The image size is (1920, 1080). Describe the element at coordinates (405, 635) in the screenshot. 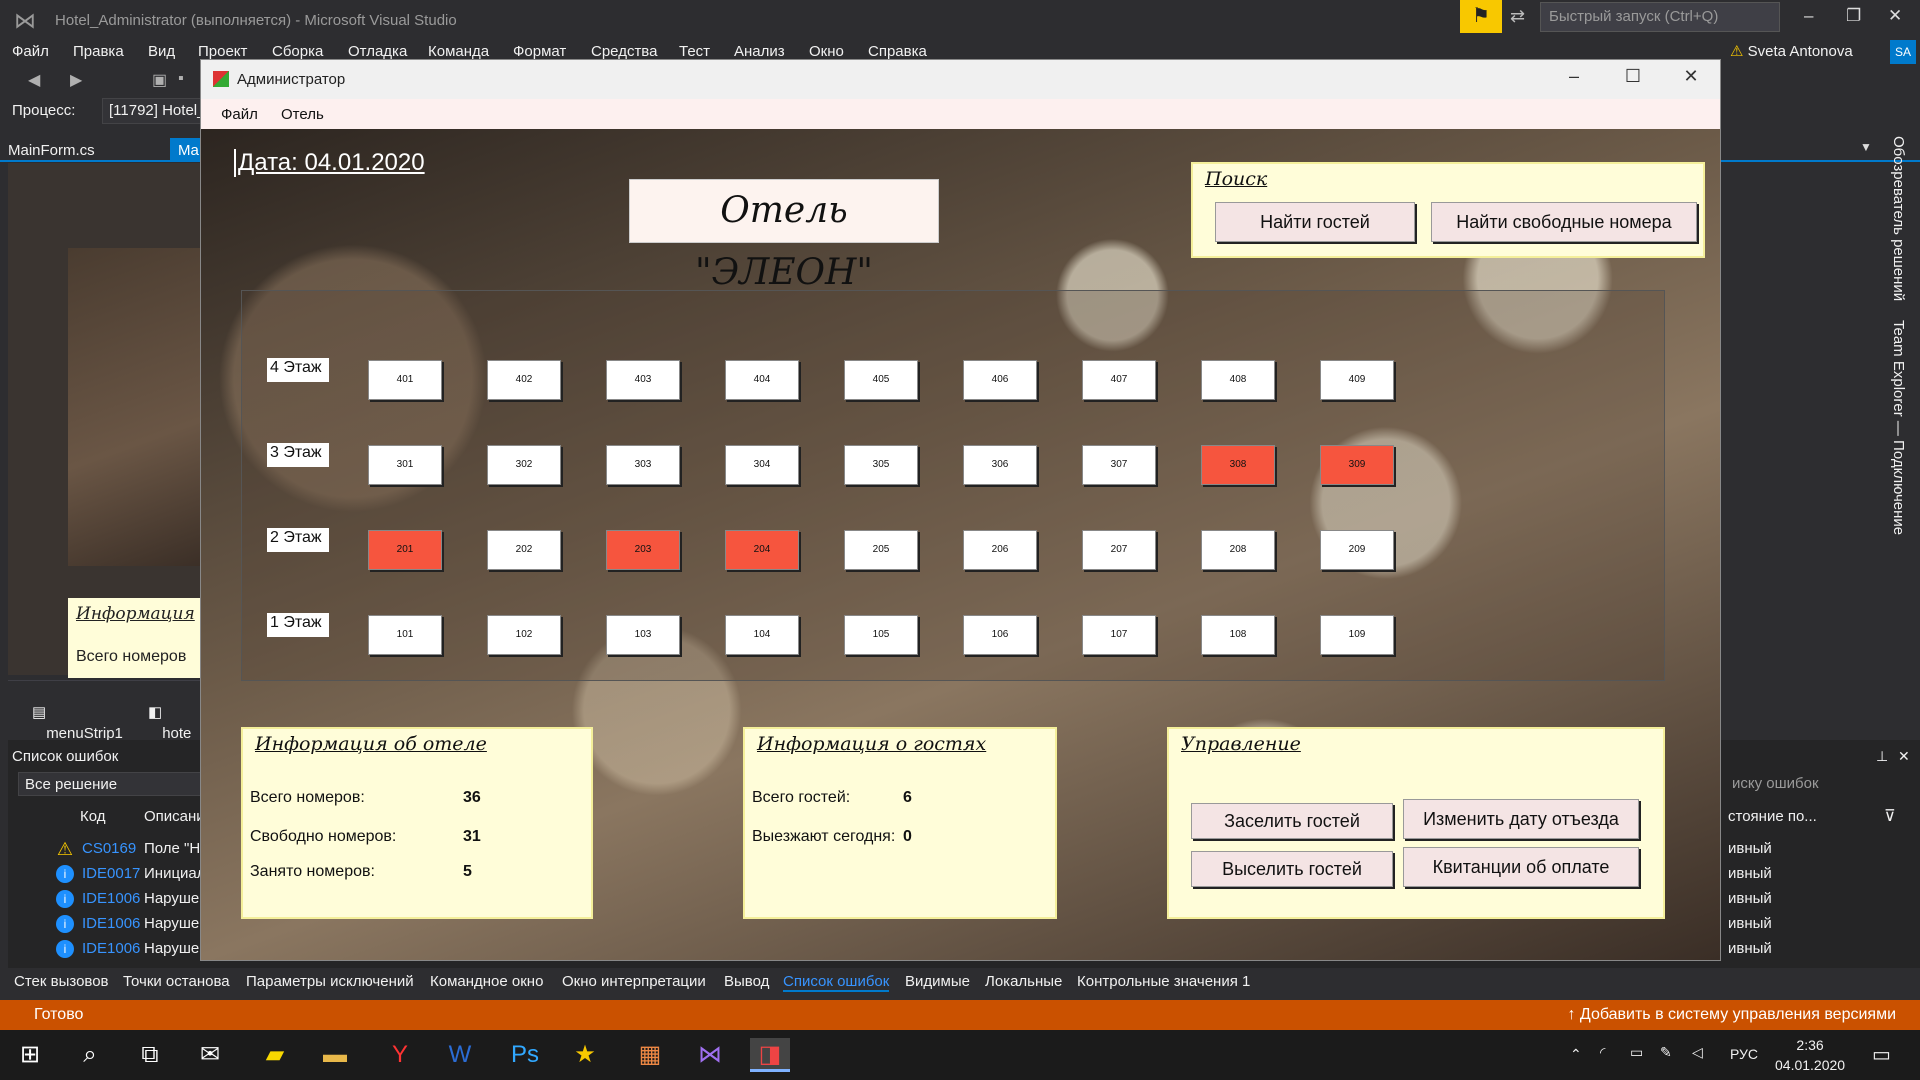

I see `room-button: 101` at that location.